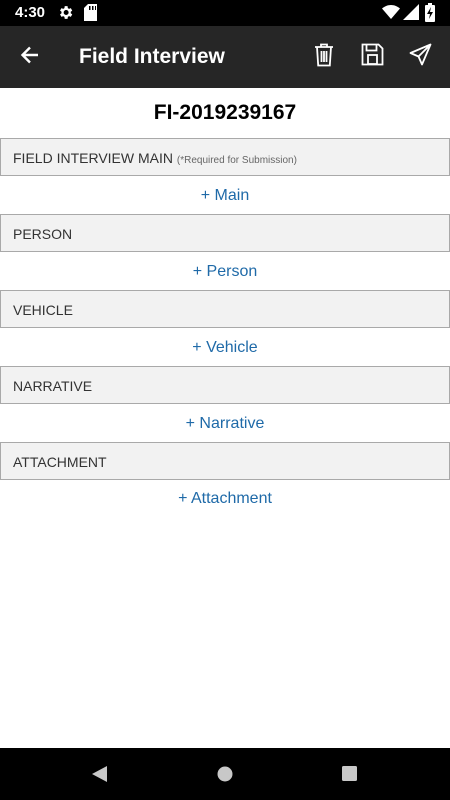  What do you see at coordinates (225, 272) in the screenshot?
I see `add-person-link: + Person` at bounding box center [225, 272].